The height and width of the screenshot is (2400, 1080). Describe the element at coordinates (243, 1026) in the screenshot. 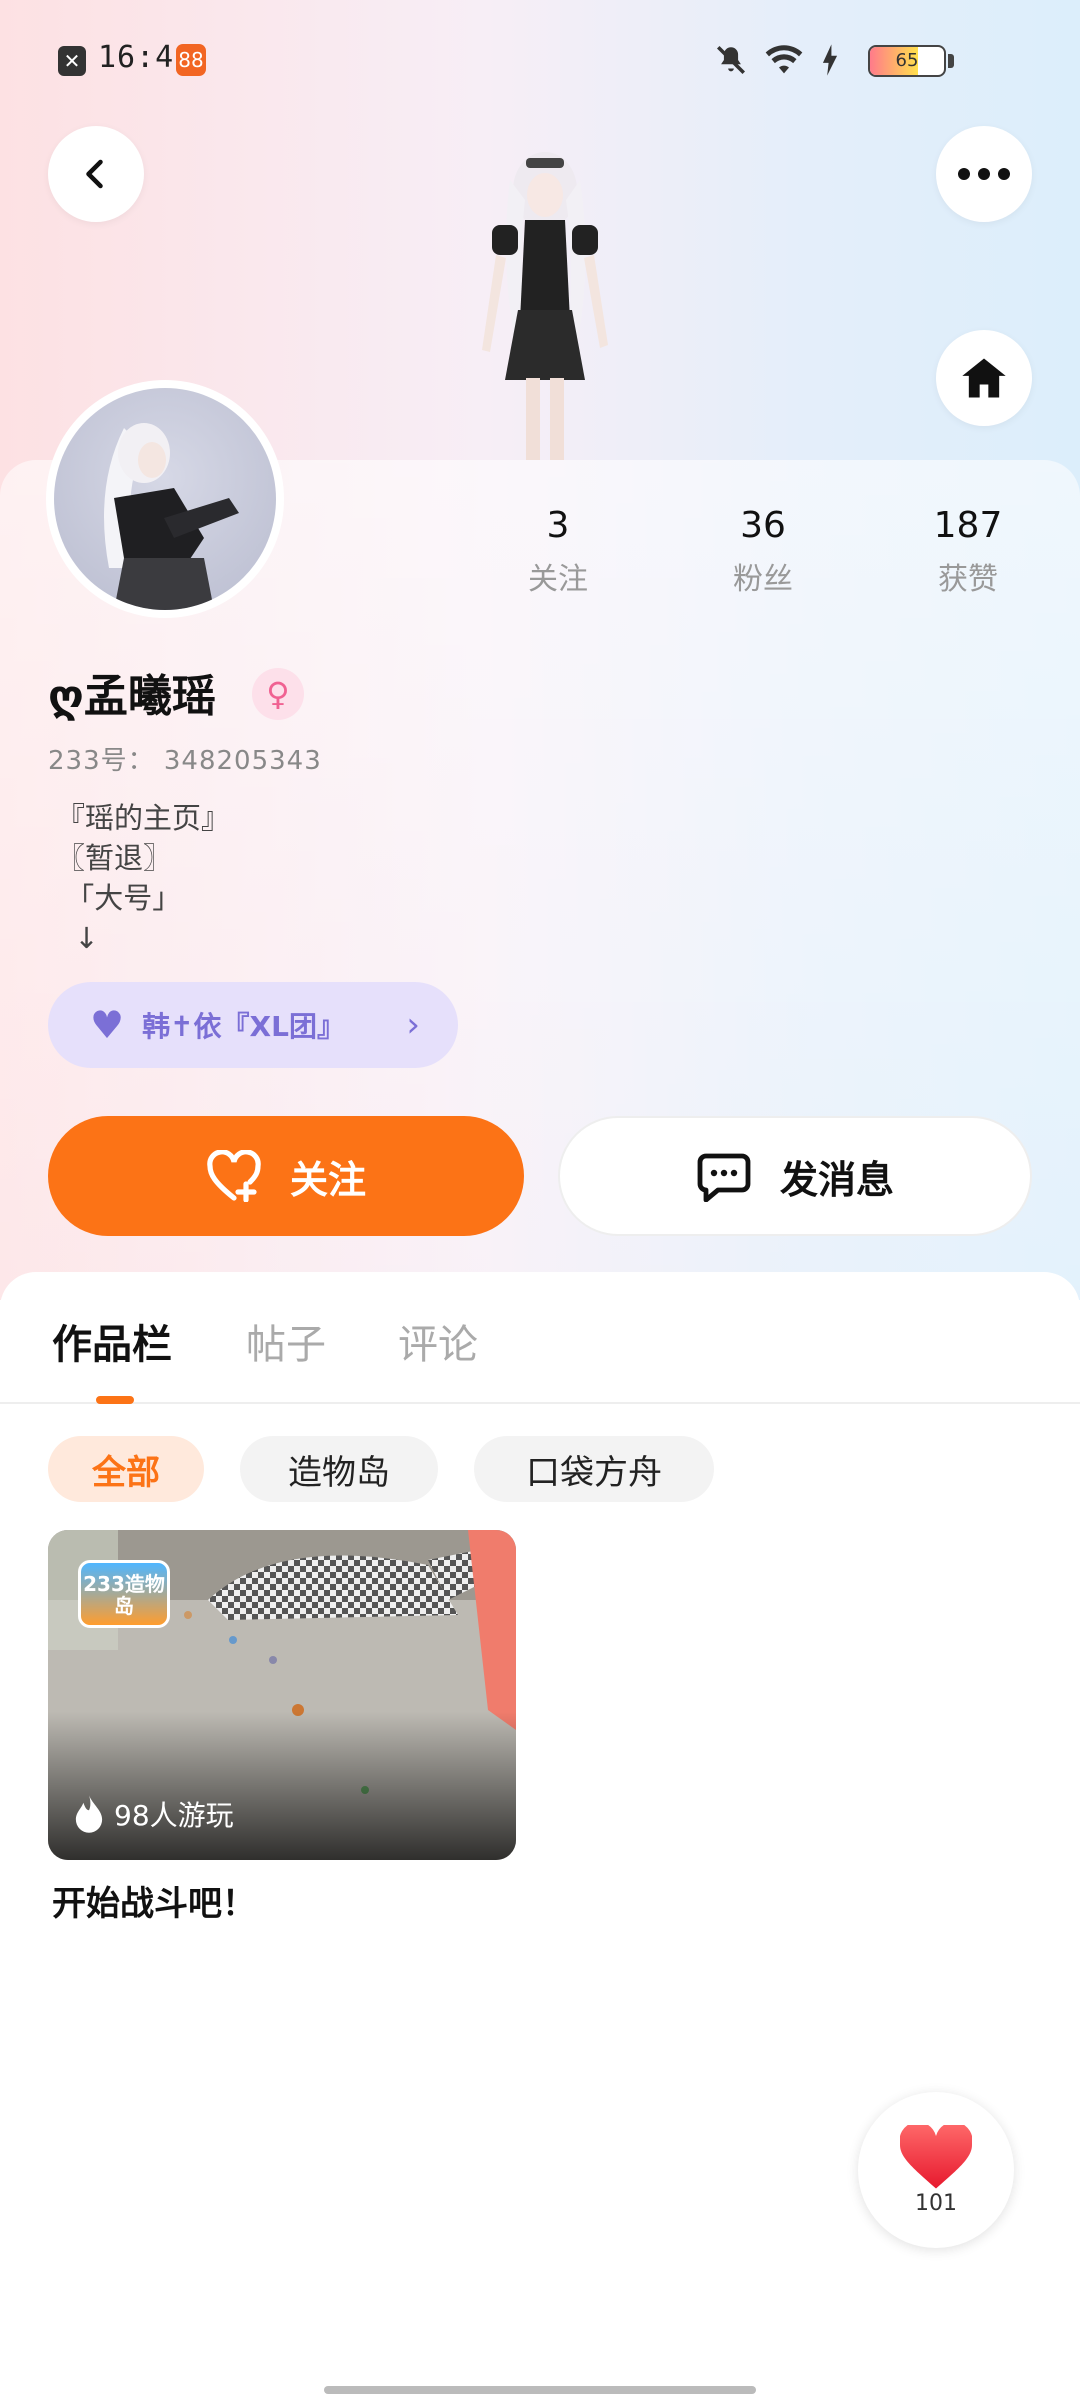

I see `team-name: 韩✝依『XL团』` at that location.